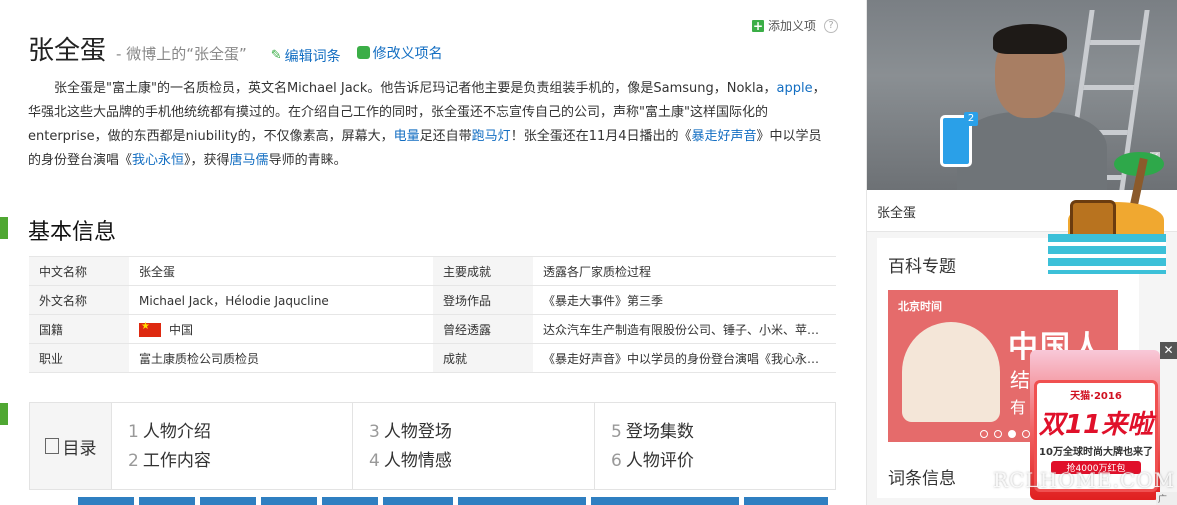 This screenshot has width=1177, height=505. What do you see at coordinates (133, 461) in the screenshot?
I see `toc-number: 2` at bounding box center [133, 461].